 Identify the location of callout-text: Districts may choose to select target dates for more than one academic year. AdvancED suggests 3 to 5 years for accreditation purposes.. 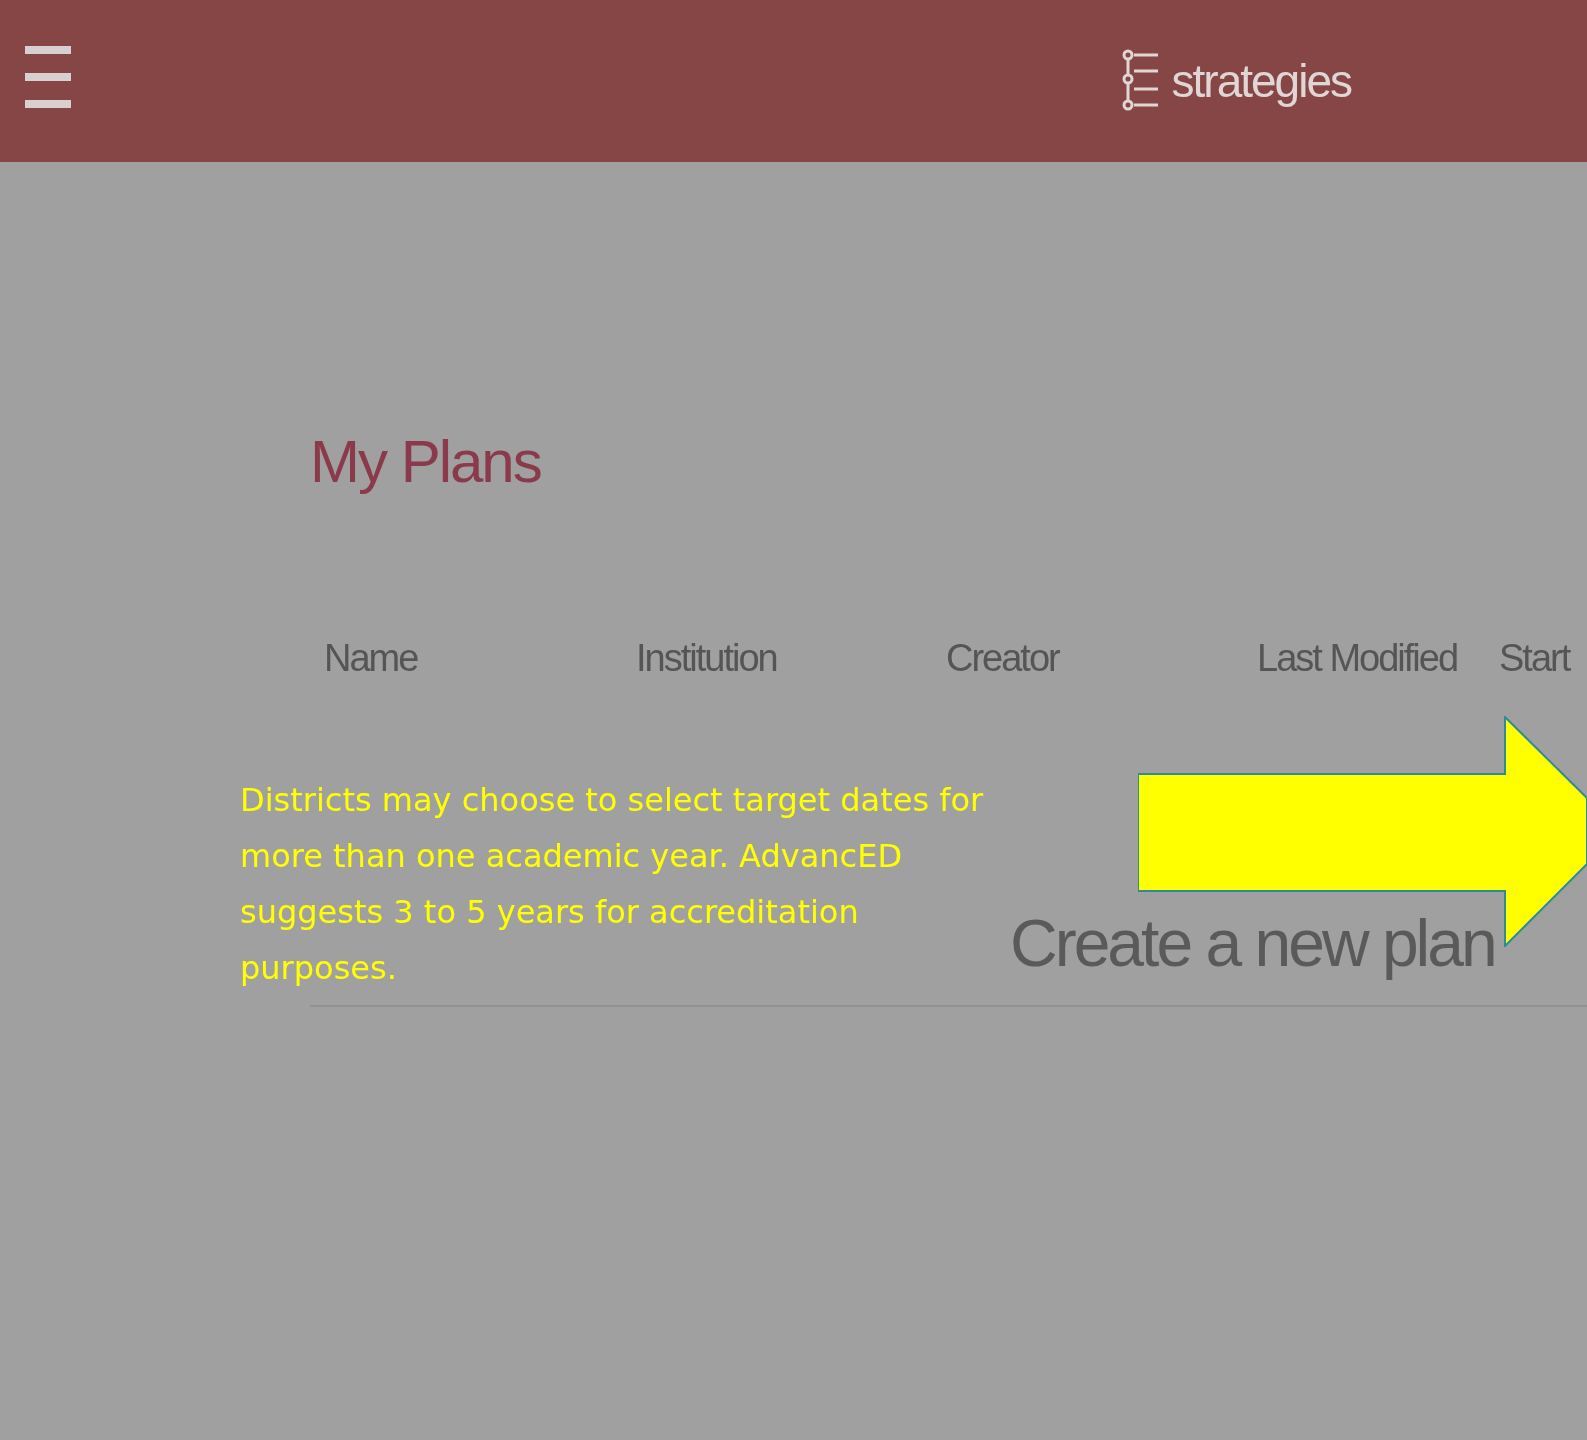
(612, 884).